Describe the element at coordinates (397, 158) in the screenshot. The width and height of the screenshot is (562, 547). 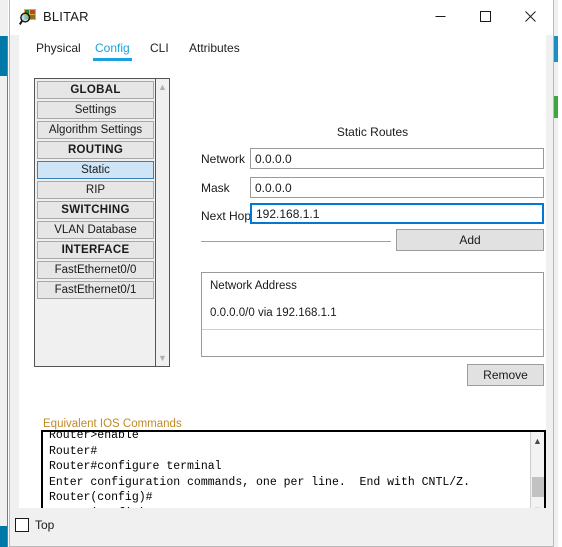
I see `network-input` at that location.